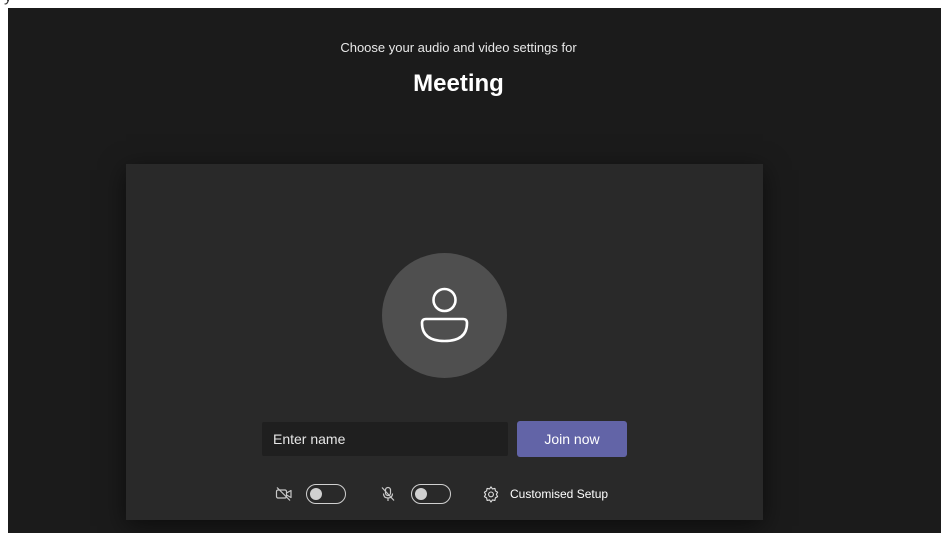 The image size is (941, 533). What do you see at coordinates (421, 493) in the screenshot?
I see `microphone-toggle-knob` at bounding box center [421, 493].